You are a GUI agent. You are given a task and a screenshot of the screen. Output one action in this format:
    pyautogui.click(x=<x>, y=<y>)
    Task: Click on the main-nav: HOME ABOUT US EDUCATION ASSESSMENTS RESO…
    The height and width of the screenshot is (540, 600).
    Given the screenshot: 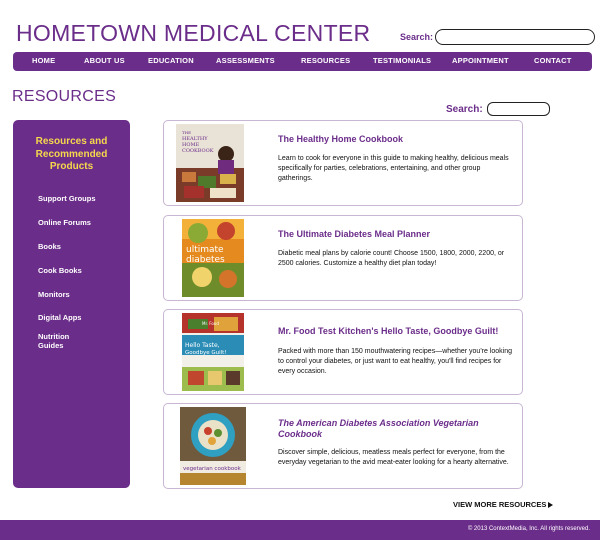 What is the action you would take?
    pyautogui.click(x=302, y=61)
    